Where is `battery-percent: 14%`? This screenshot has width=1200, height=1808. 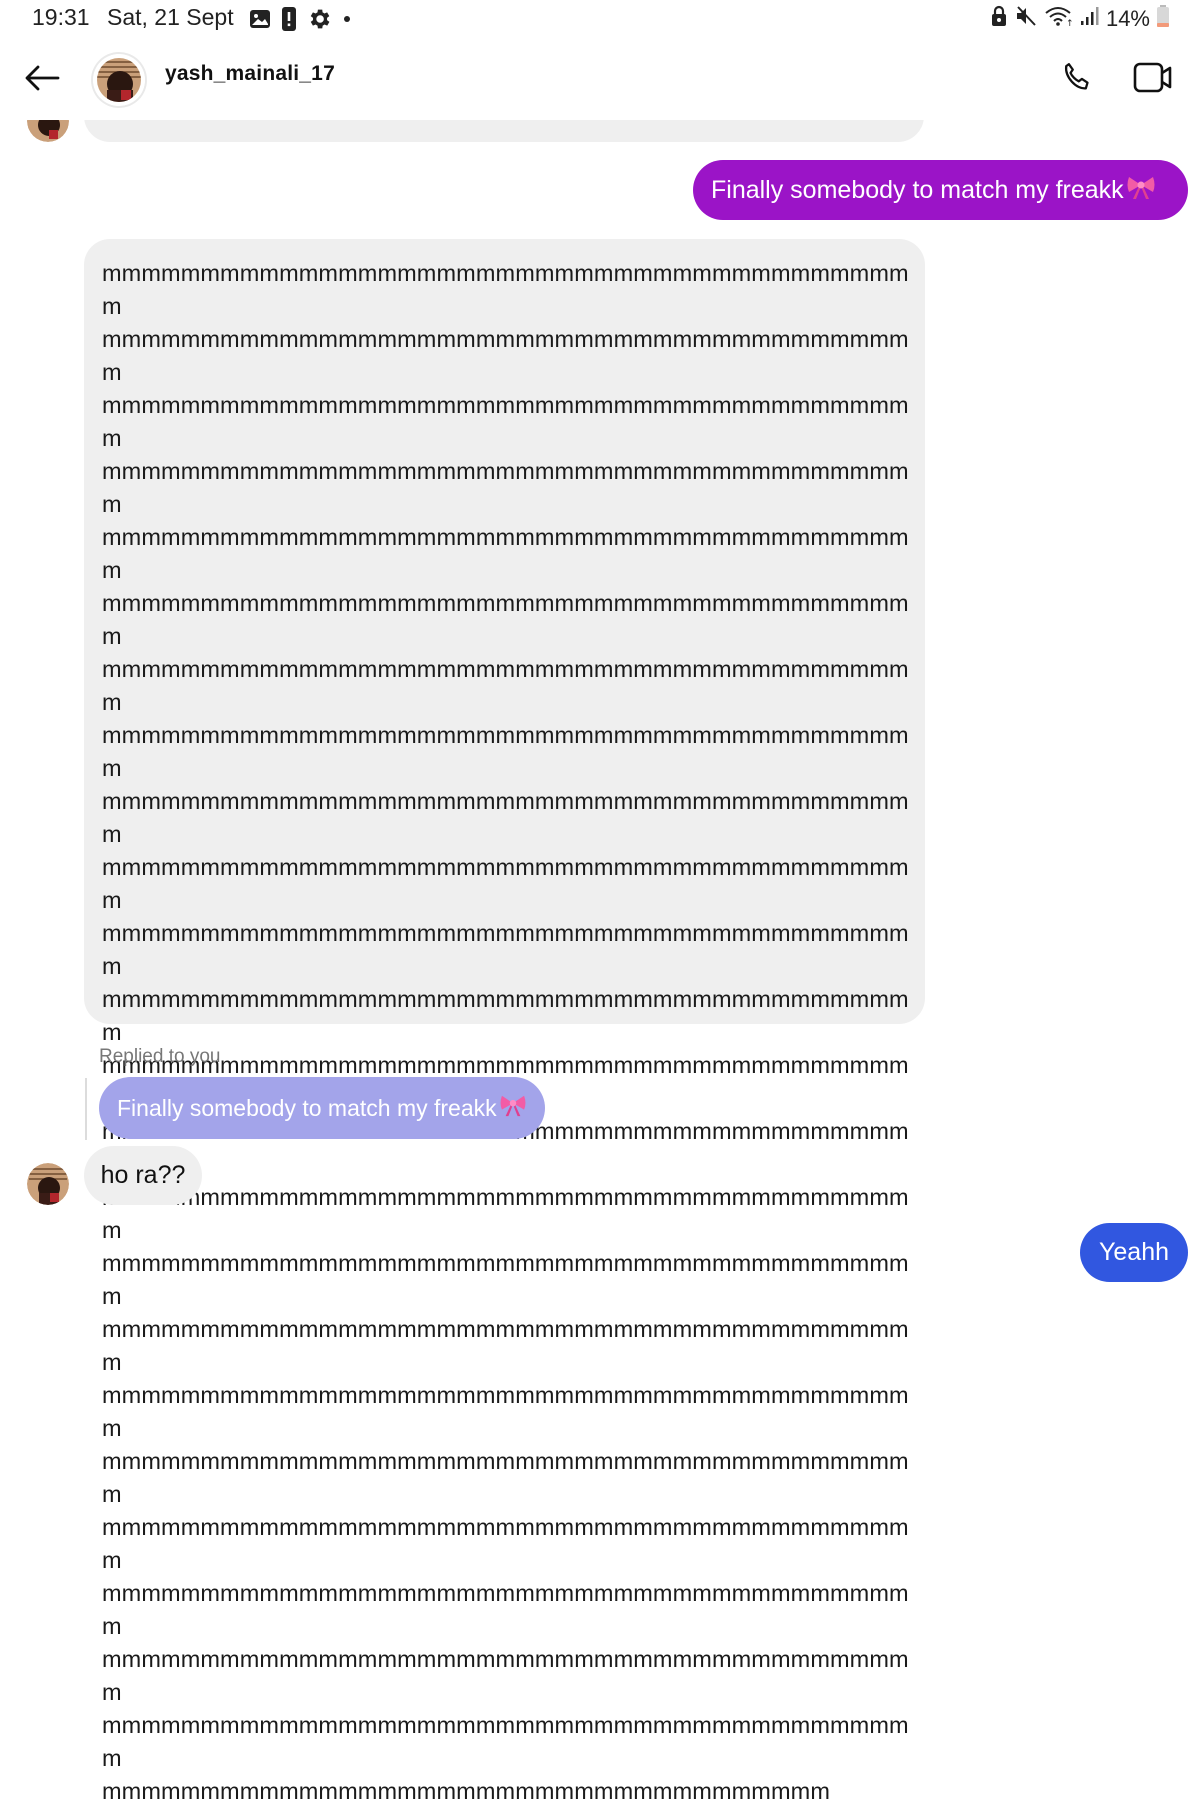
battery-percent: 14% is located at coordinates (1127, 18).